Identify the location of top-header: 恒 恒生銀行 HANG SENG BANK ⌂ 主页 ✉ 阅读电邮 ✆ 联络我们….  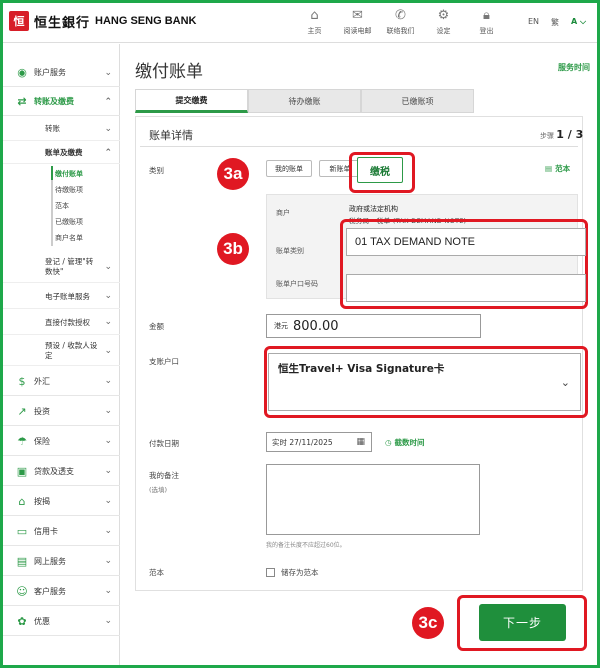
(300, 23).